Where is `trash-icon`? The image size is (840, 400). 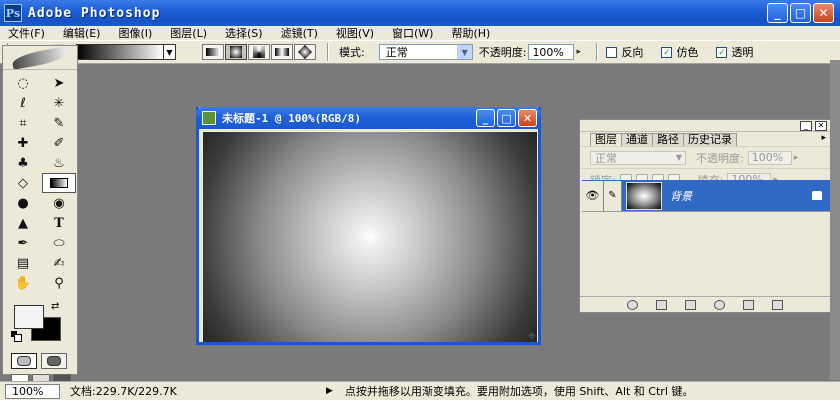 trash-icon is located at coordinates (777, 304).